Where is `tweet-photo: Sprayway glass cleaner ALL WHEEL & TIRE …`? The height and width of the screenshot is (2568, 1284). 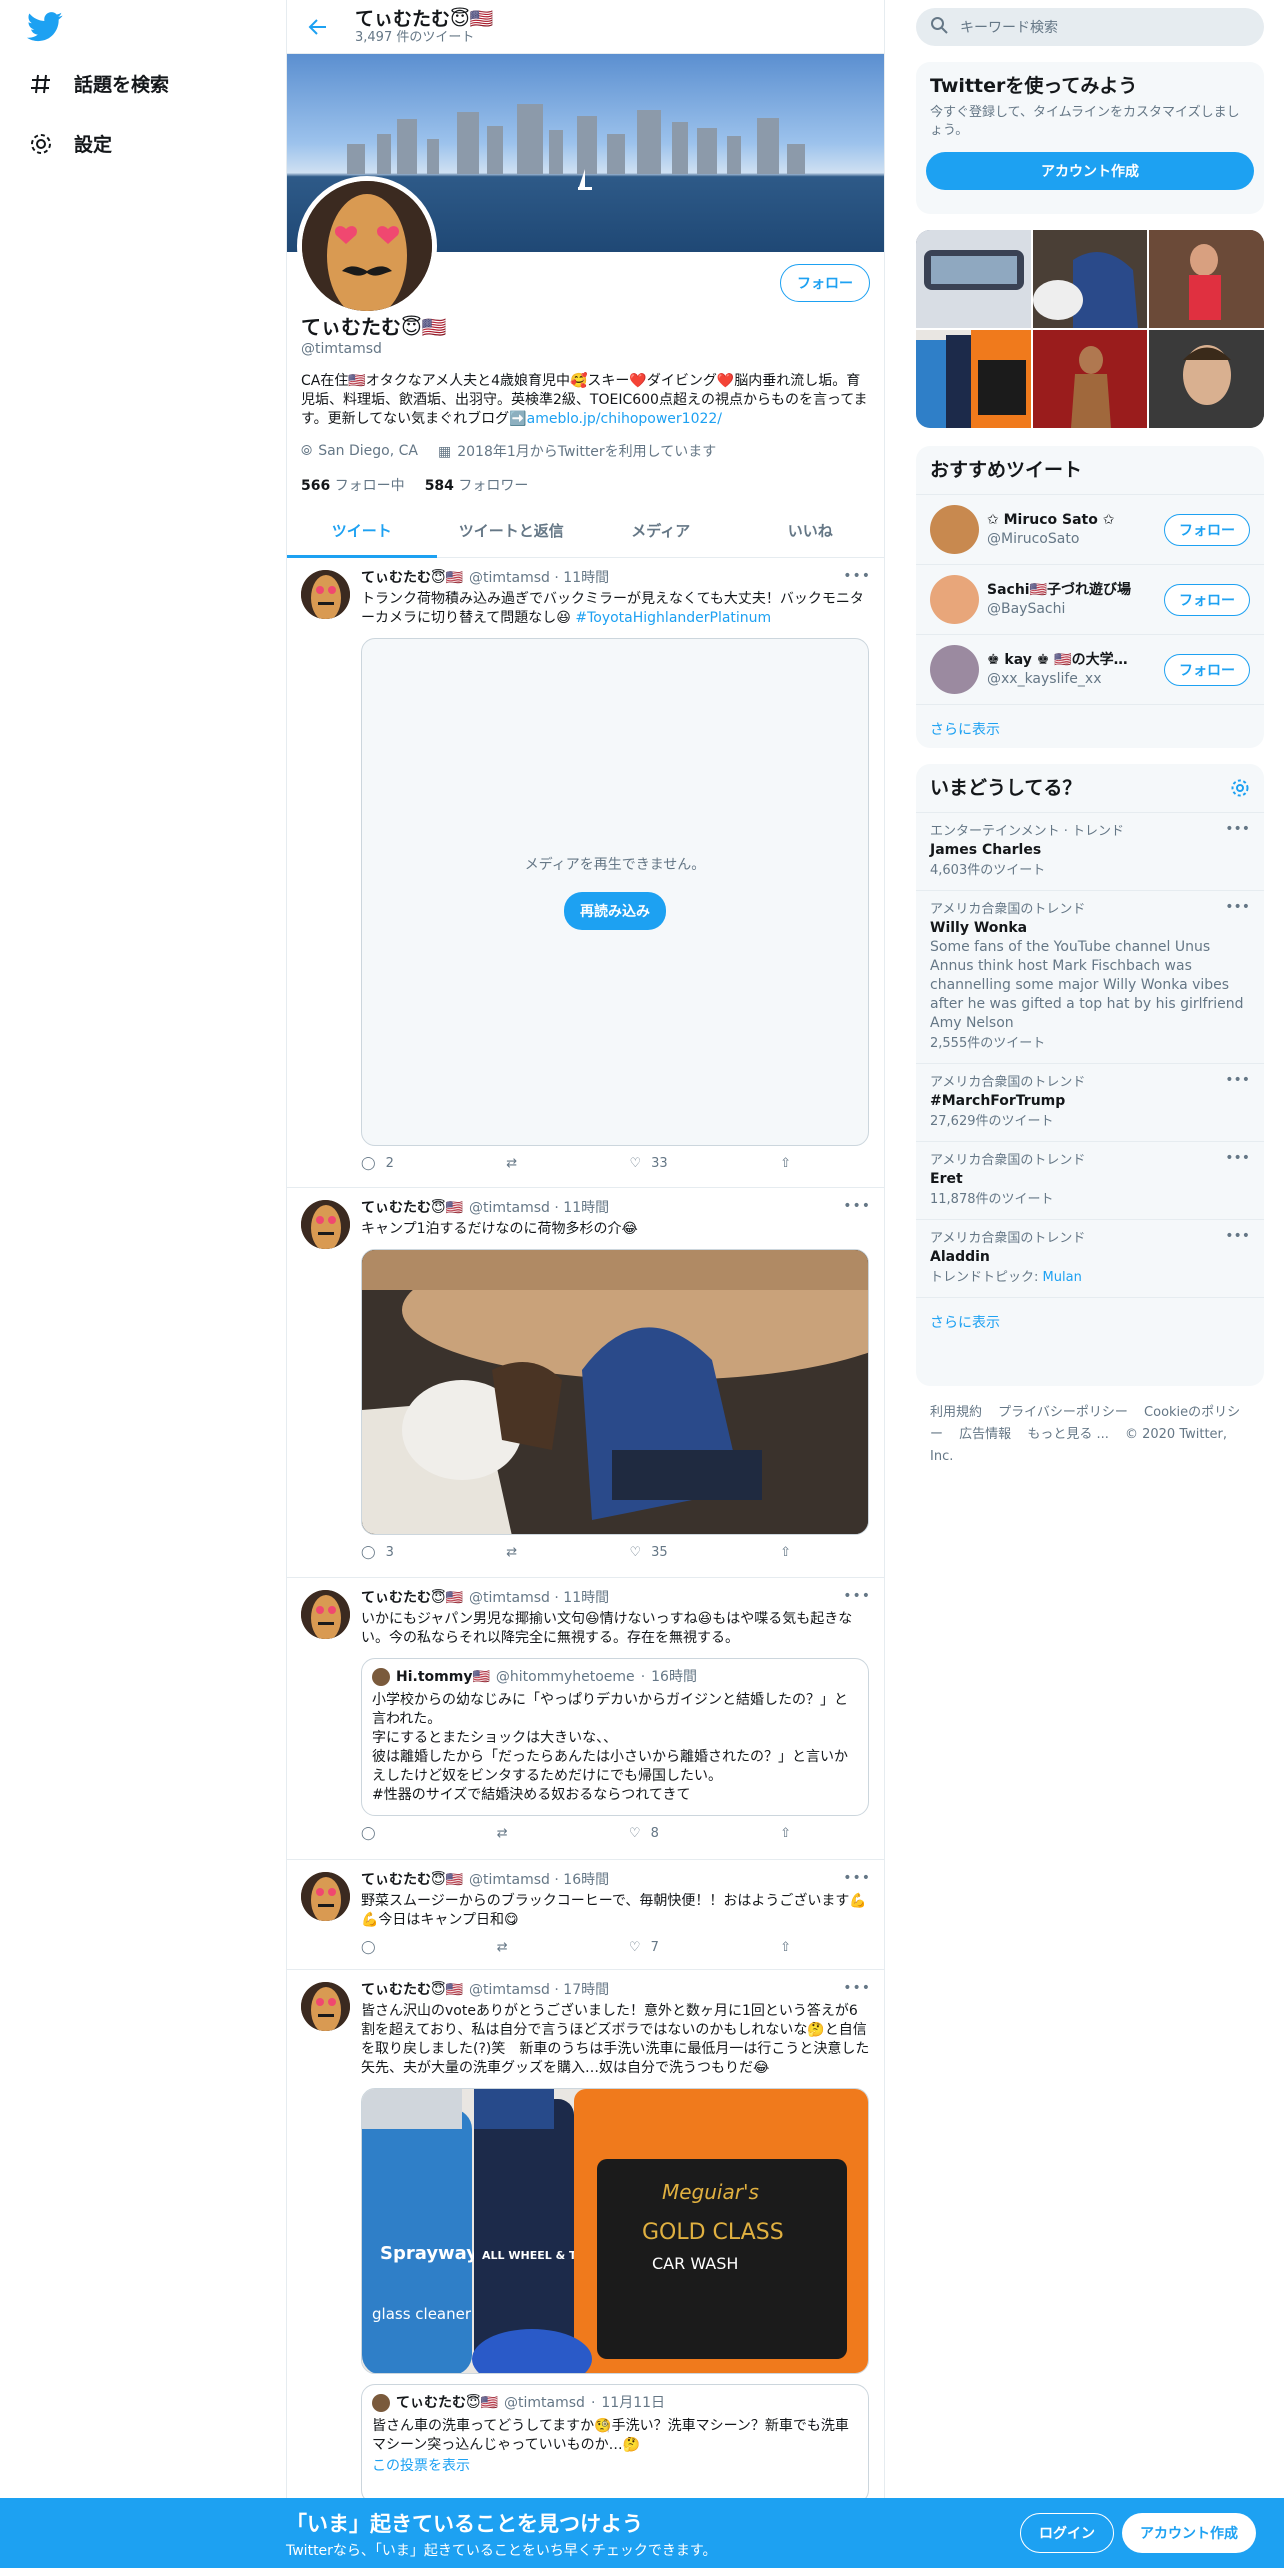
tweet-photo: Sprayway glass cleaner ALL WHEEL & TIRE … is located at coordinates (615, 2231).